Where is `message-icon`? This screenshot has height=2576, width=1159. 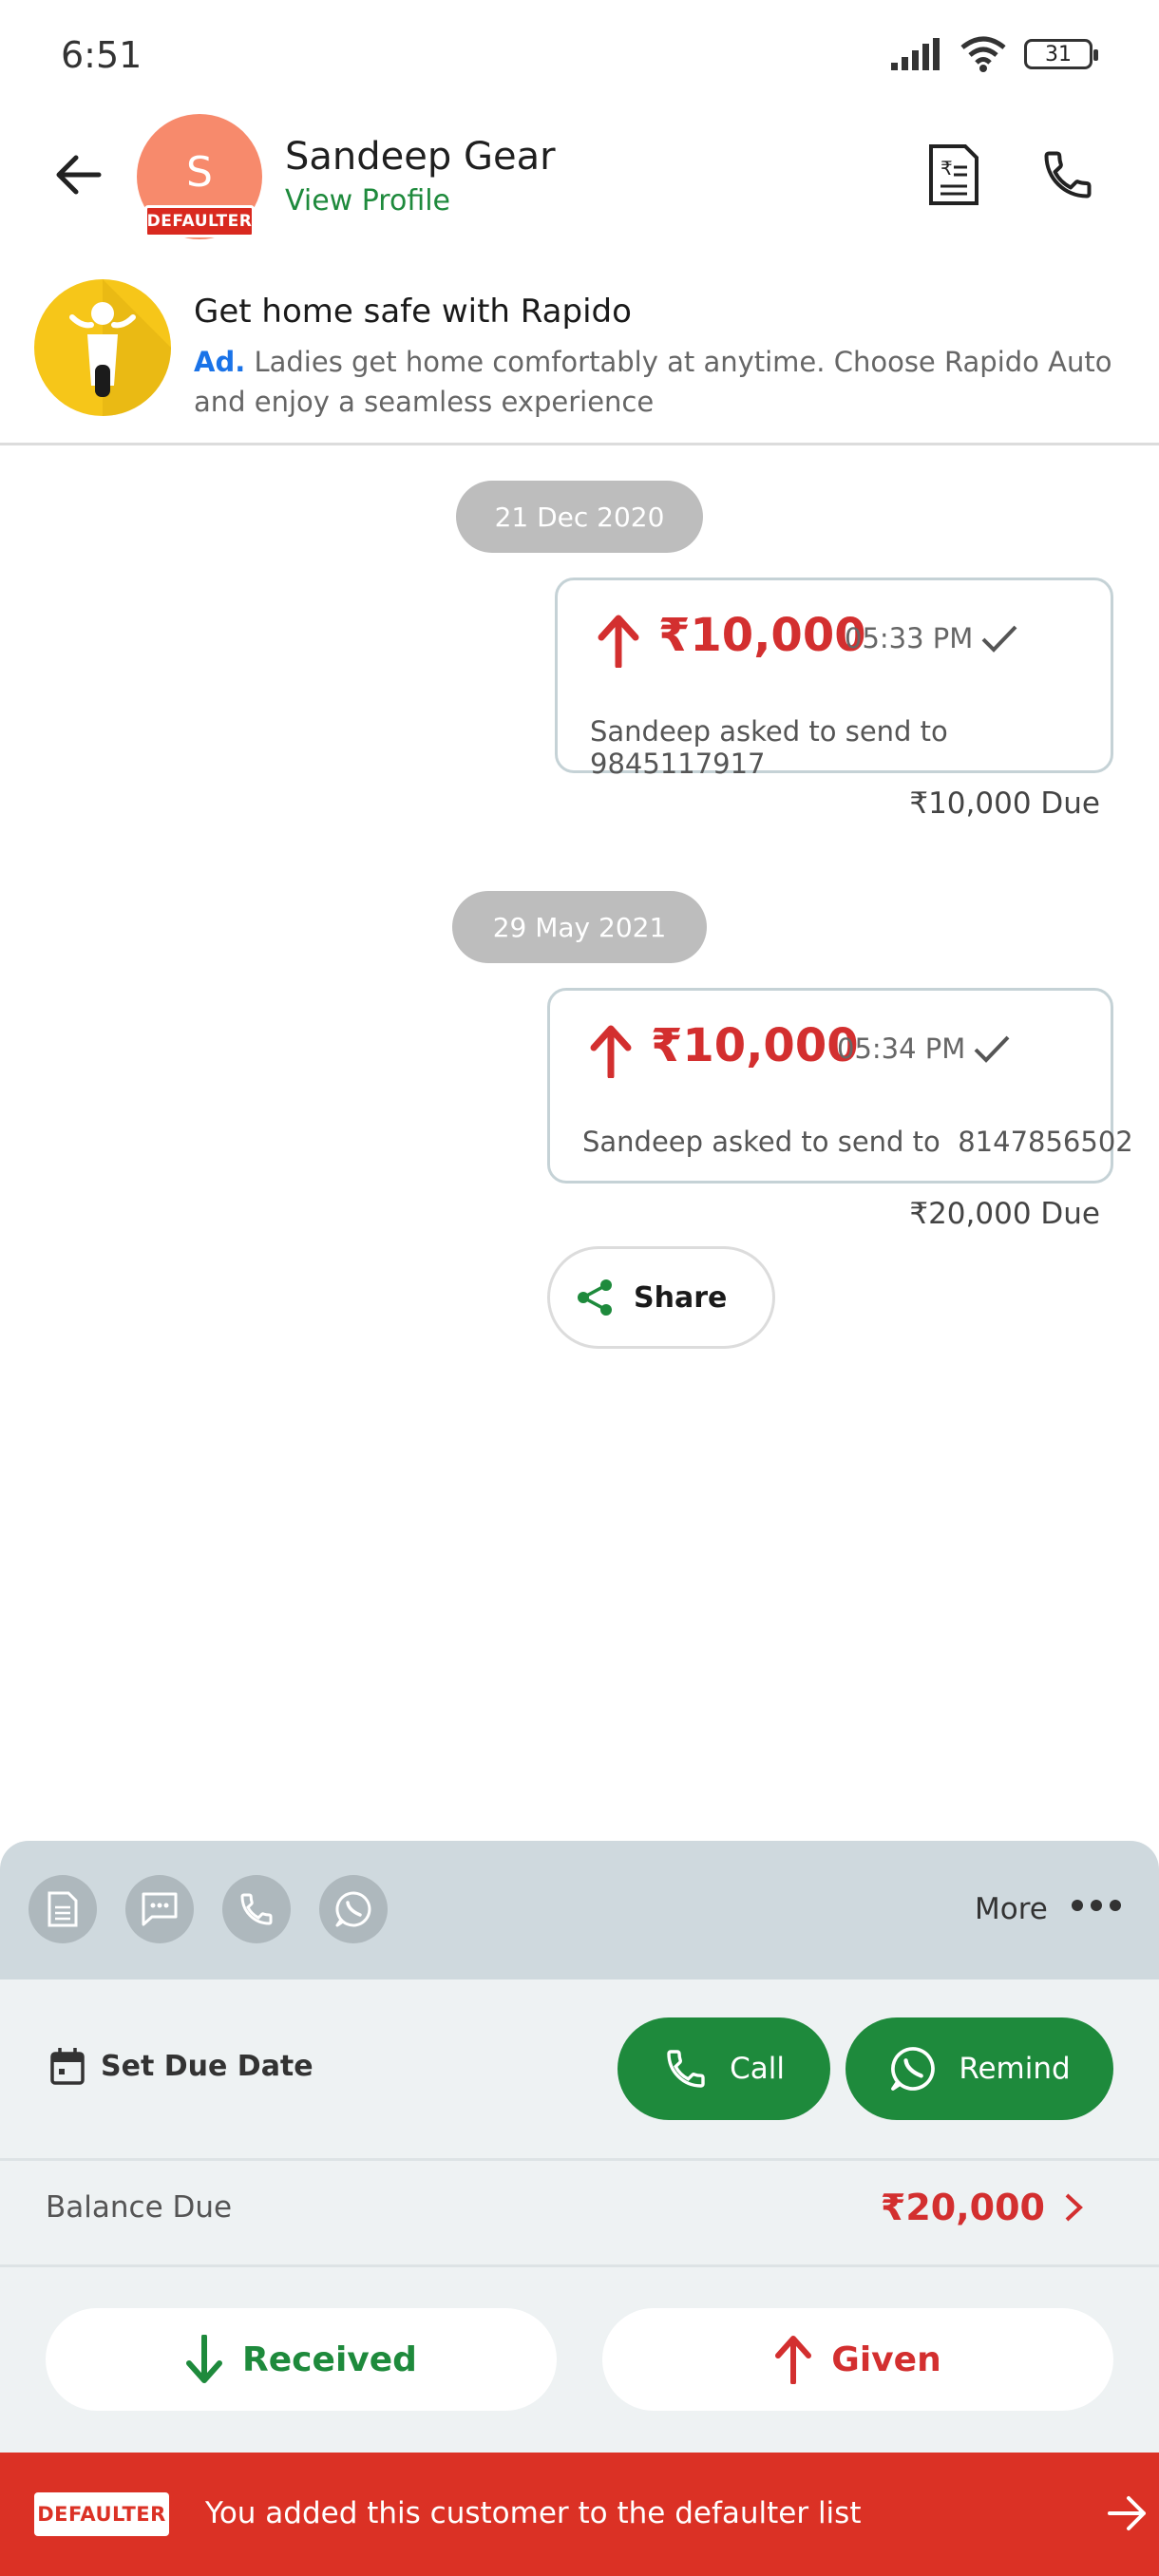
message-icon is located at coordinates (159, 1909).